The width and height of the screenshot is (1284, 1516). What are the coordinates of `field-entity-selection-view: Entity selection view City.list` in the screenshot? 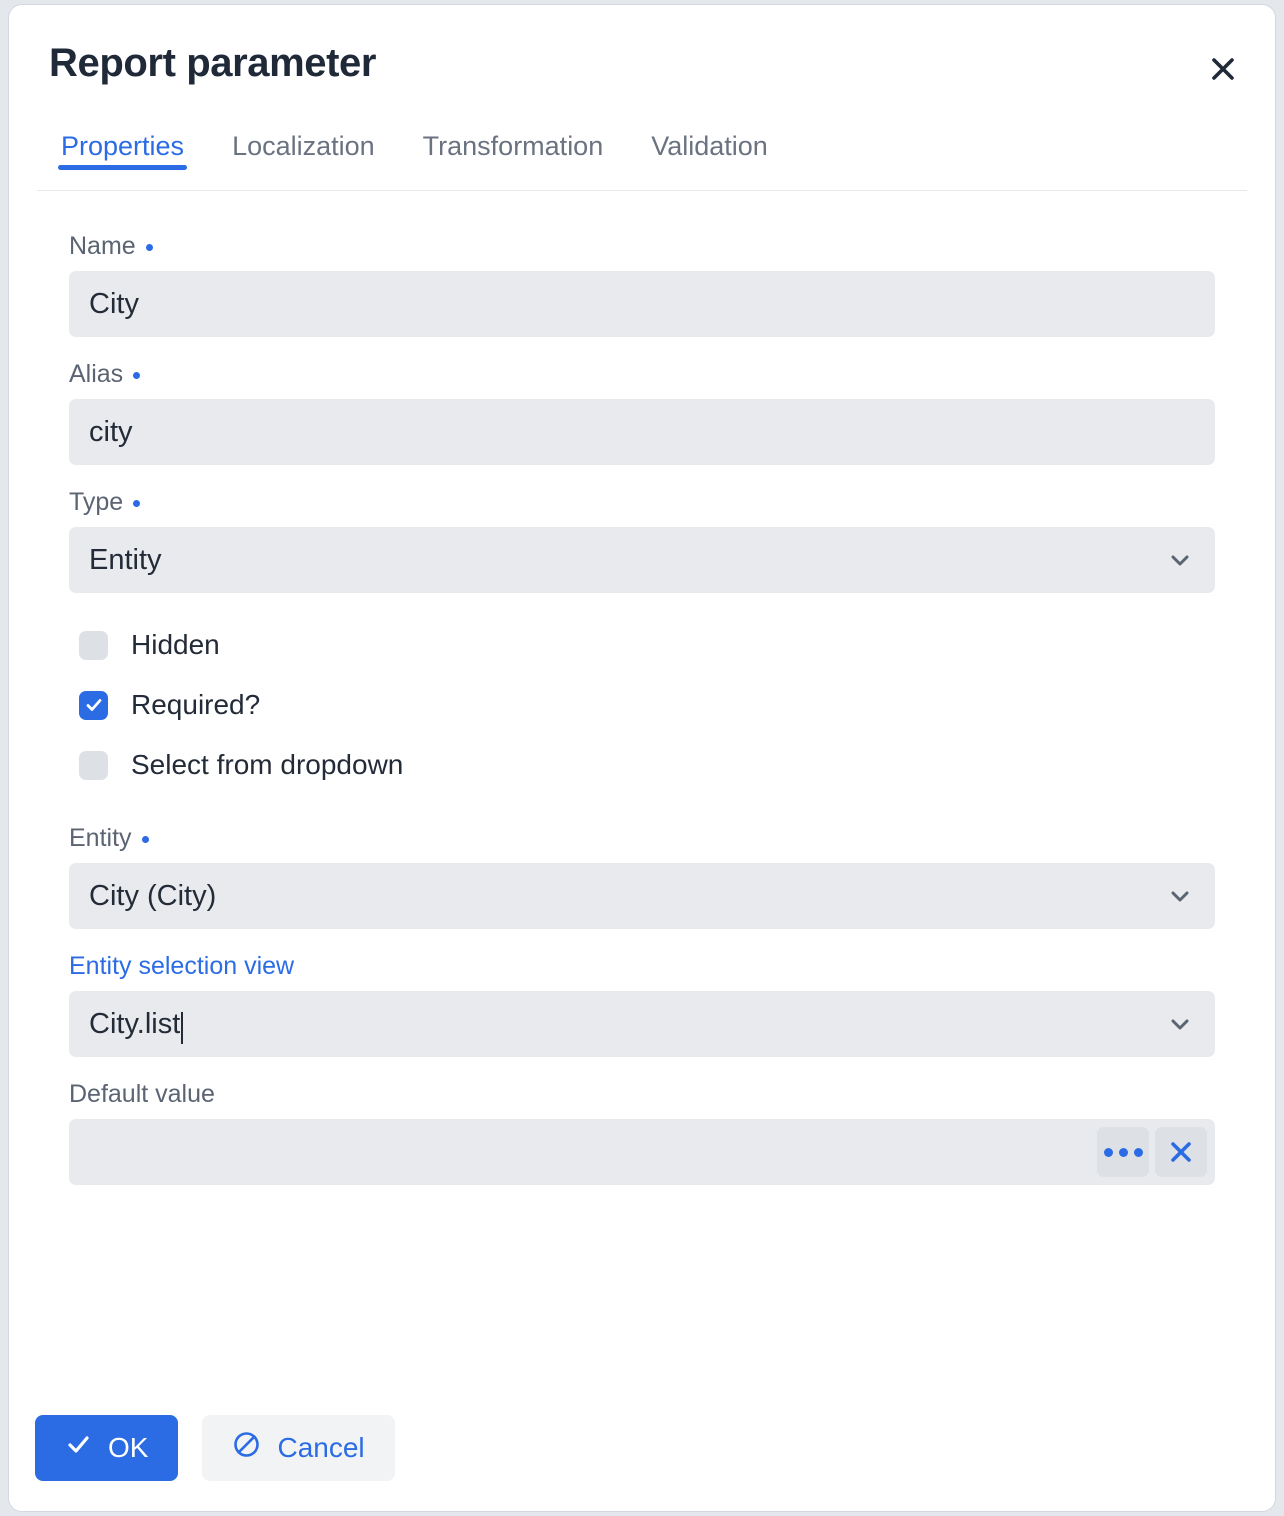 It's located at (642, 1004).